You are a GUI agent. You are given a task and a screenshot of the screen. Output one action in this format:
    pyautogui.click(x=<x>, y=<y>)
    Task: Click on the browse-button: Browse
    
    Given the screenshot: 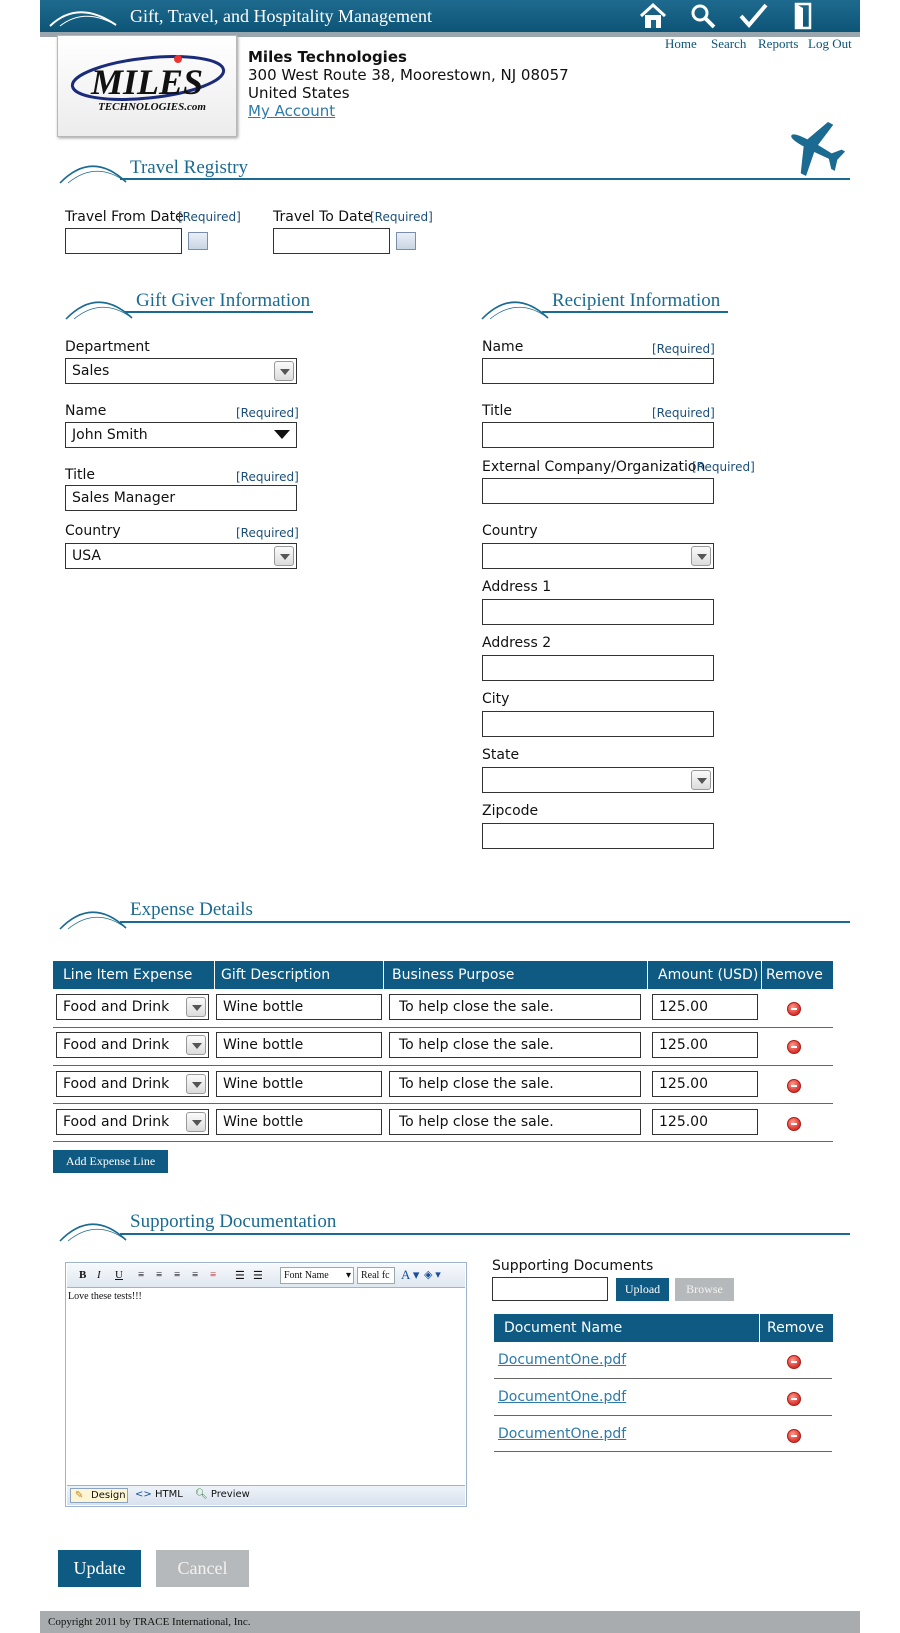 What is the action you would take?
    pyautogui.click(x=704, y=1289)
    